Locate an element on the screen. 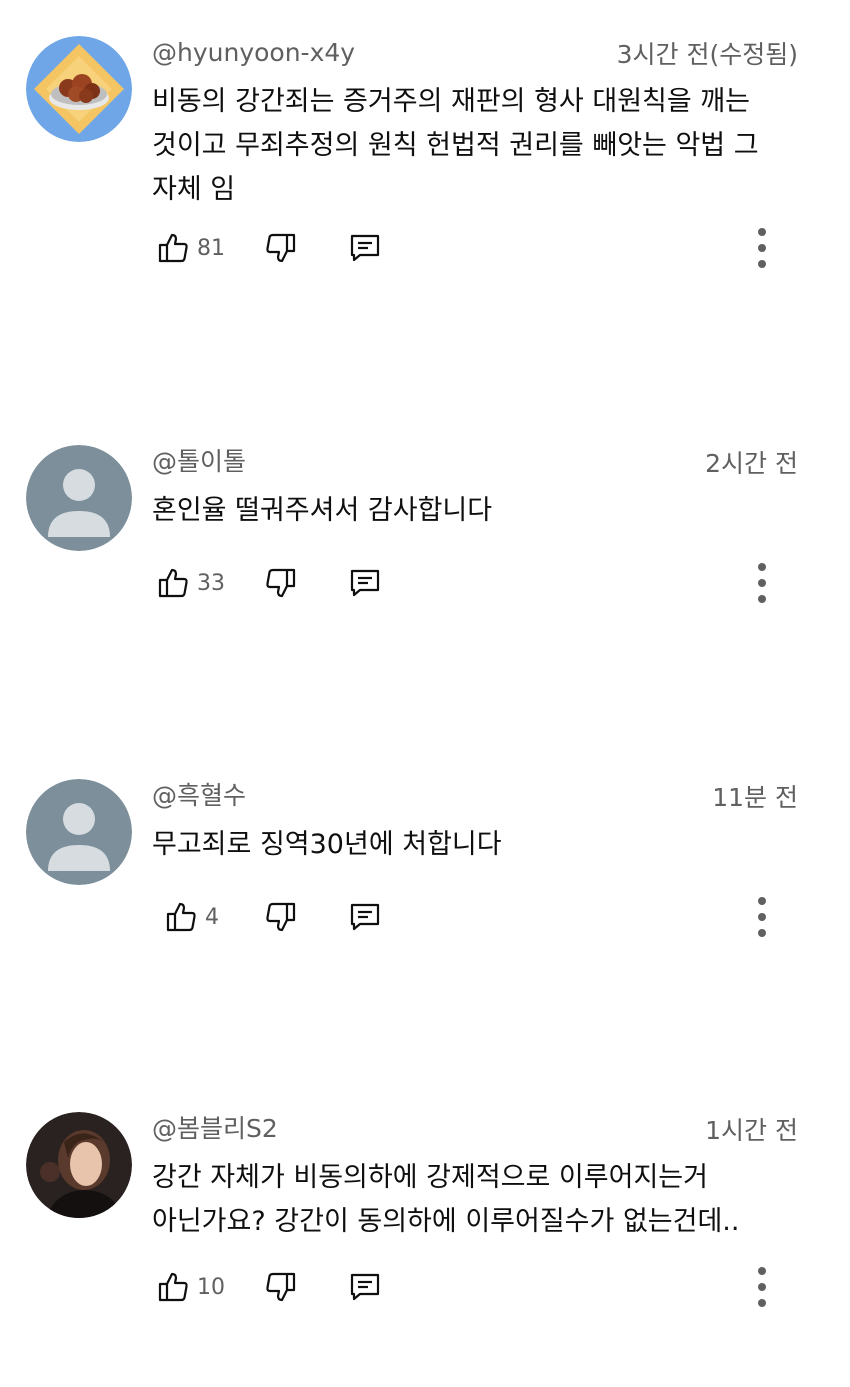 This screenshot has height=1387, width=850. comment-timestamp: 11분 전 is located at coordinates (755, 797).